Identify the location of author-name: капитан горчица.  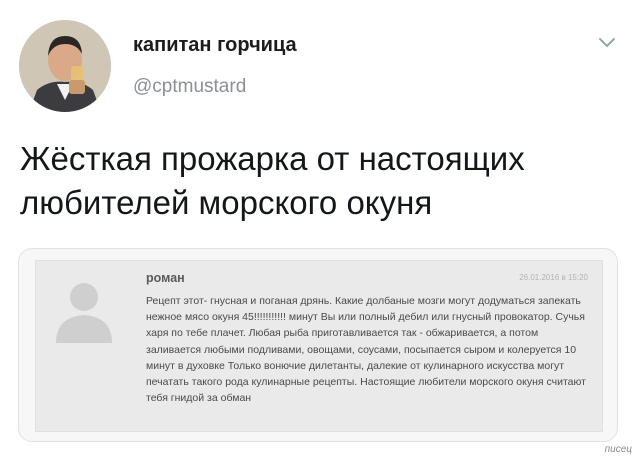
(215, 45).